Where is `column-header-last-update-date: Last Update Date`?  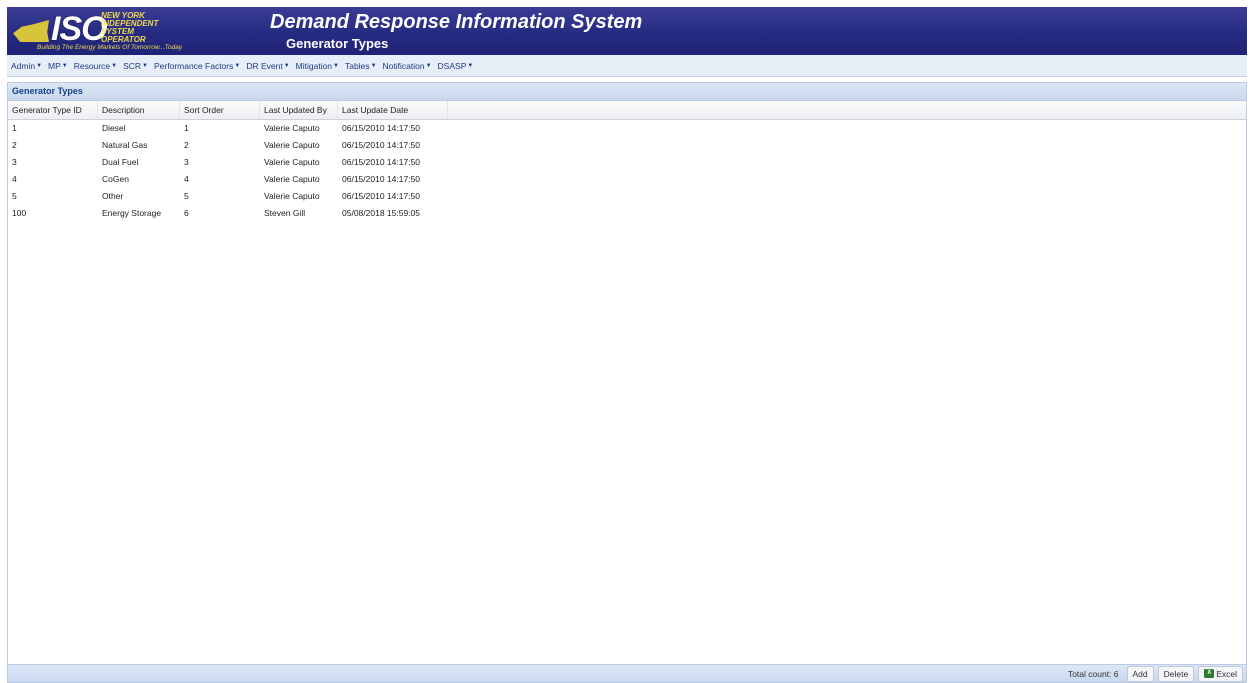 column-header-last-update-date: Last Update Date is located at coordinates (393, 110).